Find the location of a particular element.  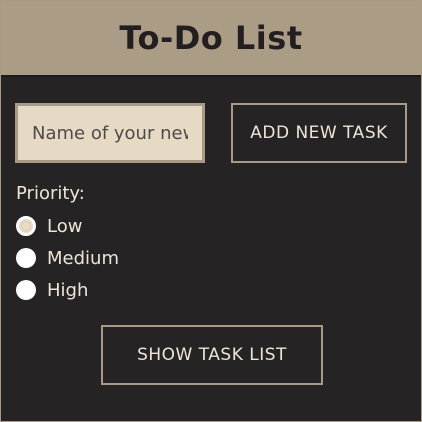

show-task-list-button: SHOW TASK LIST is located at coordinates (212, 355).